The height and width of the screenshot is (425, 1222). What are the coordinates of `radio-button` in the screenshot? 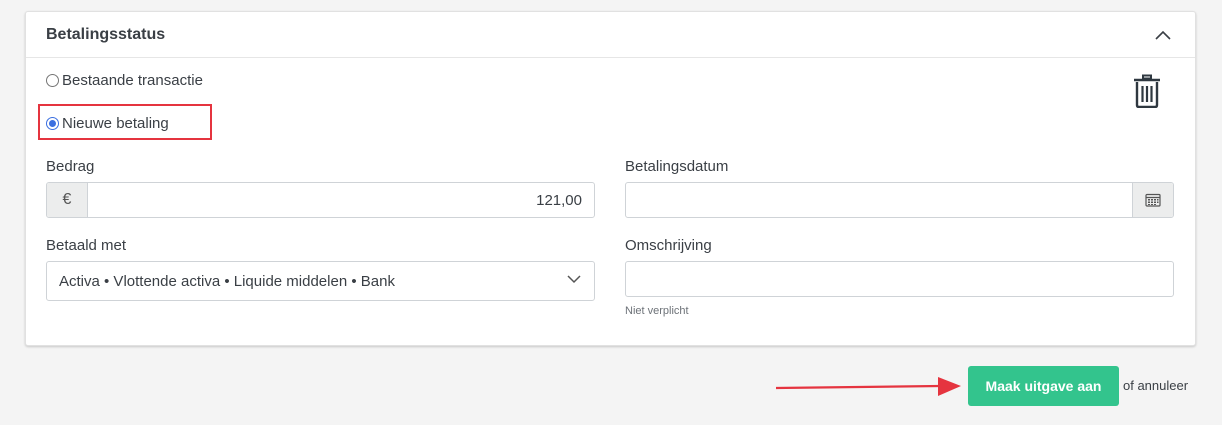 It's located at (52, 80).